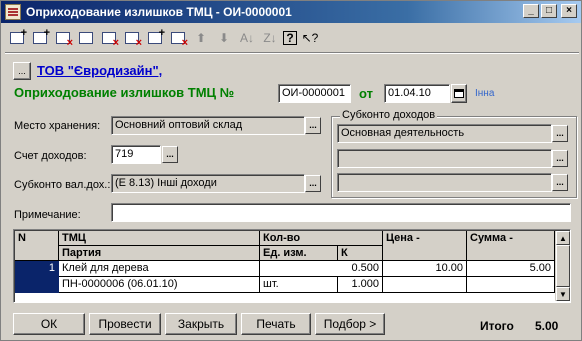 The height and width of the screenshot is (341, 582). What do you see at coordinates (124, 92) in the screenshot?
I see `document-title: Оприходование излишков ТМЦ №` at bounding box center [124, 92].